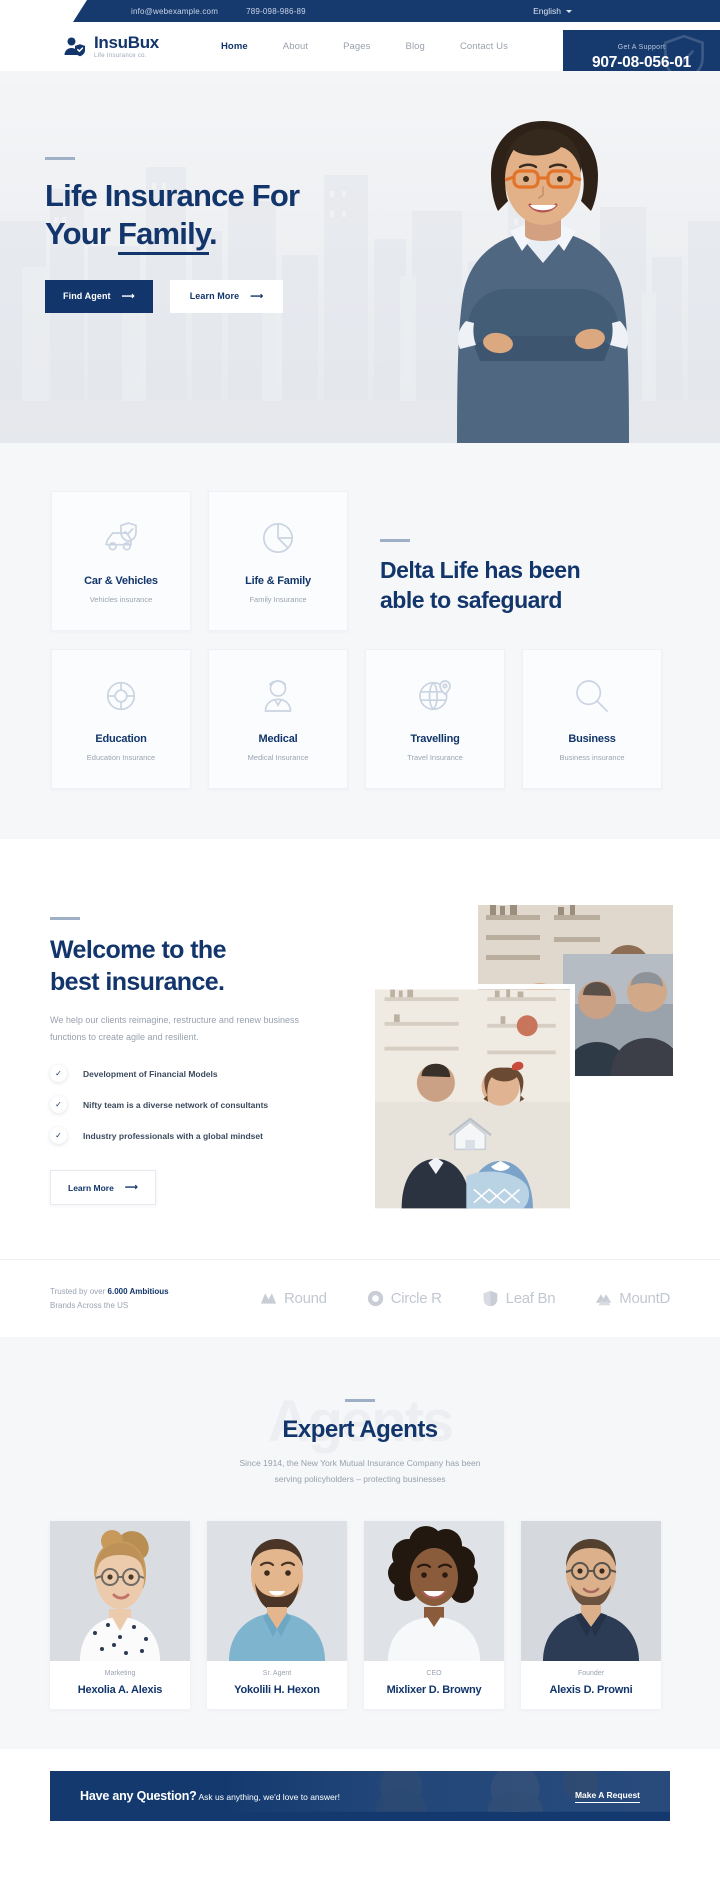  I want to click on find-agent-label: Find Agent, so click(87, 296).